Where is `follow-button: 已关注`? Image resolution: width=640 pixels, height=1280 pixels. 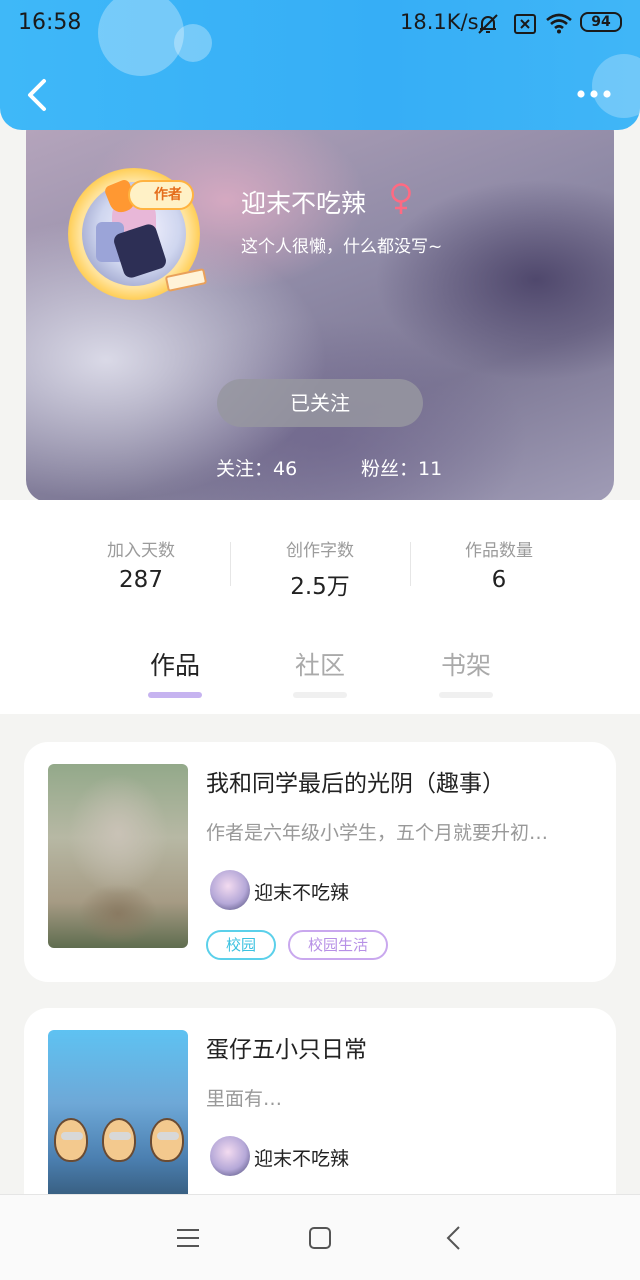 follow-button: 已关注 is located at coordinates (320, 403).